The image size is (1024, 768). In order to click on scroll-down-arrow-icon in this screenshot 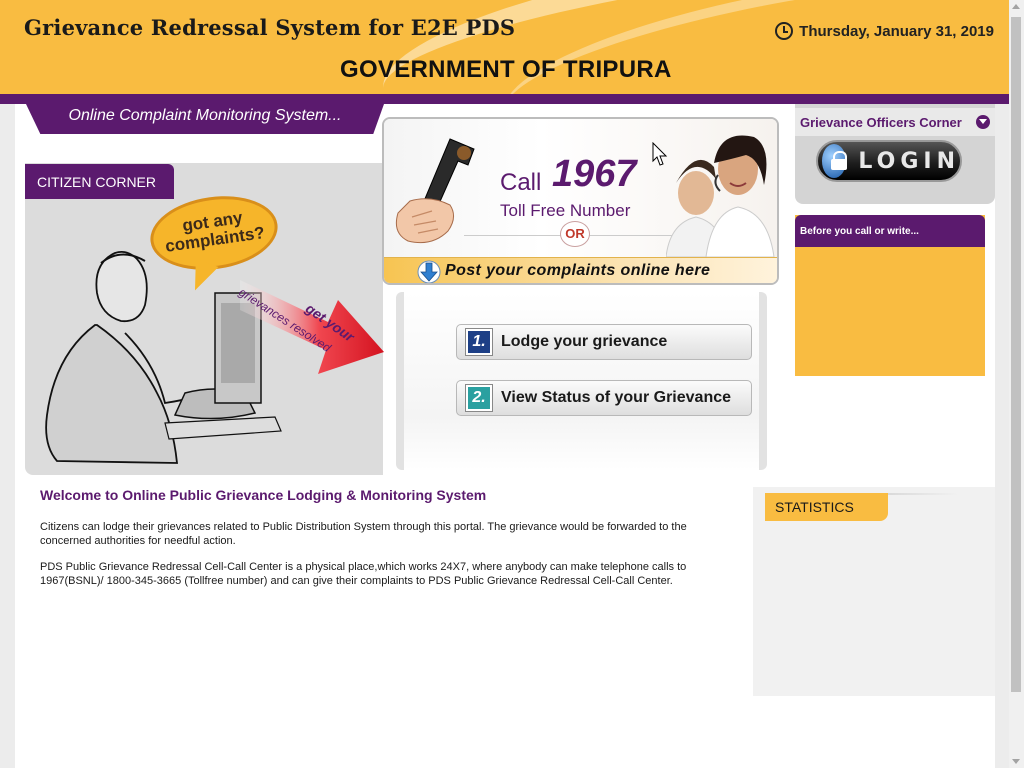, I will do `click(1016, 761)`.